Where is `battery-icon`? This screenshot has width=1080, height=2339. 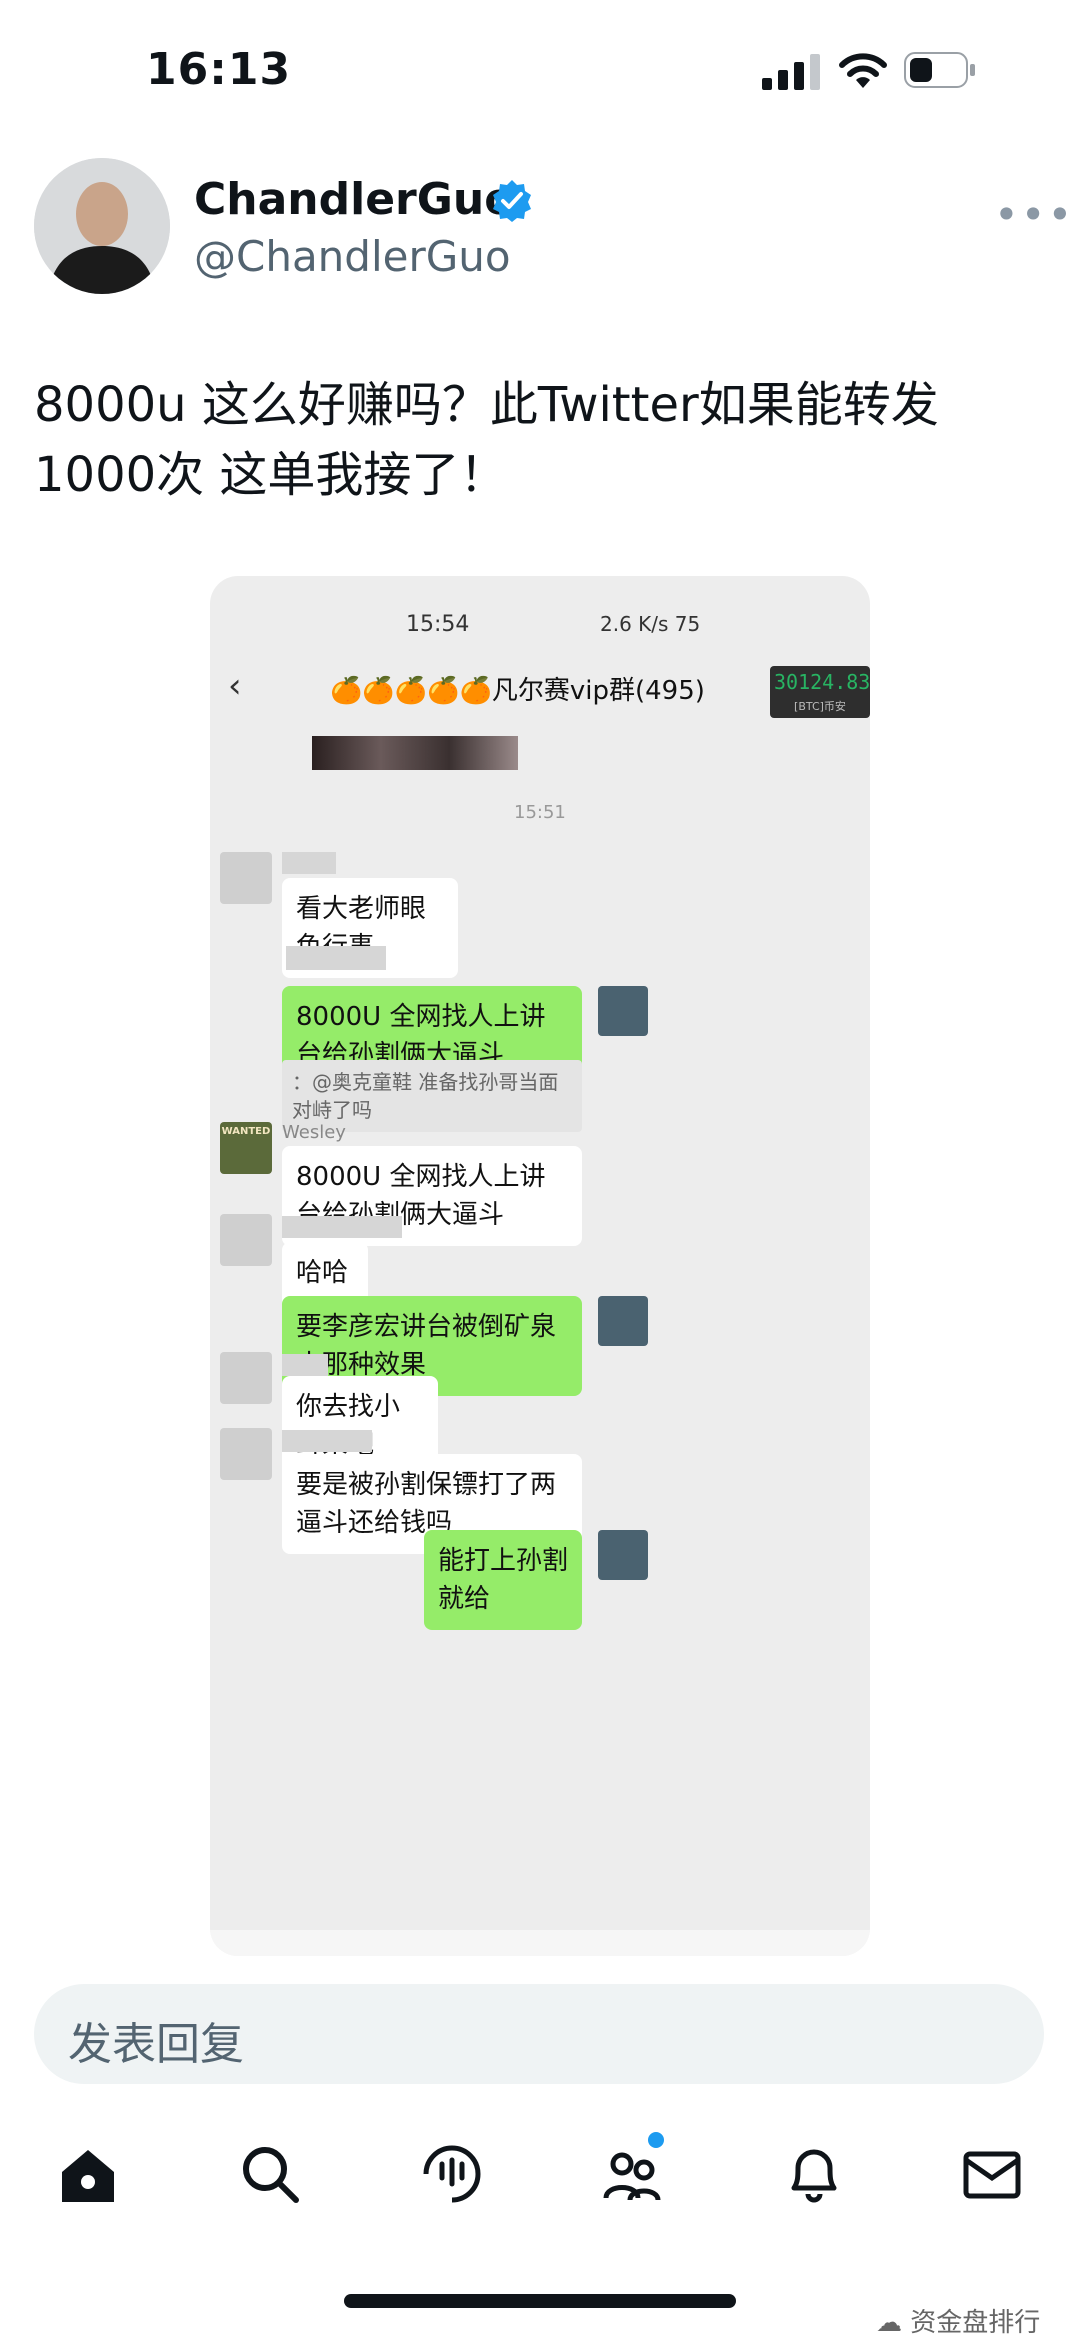
battery-icon is located at coordinates (939, 70).